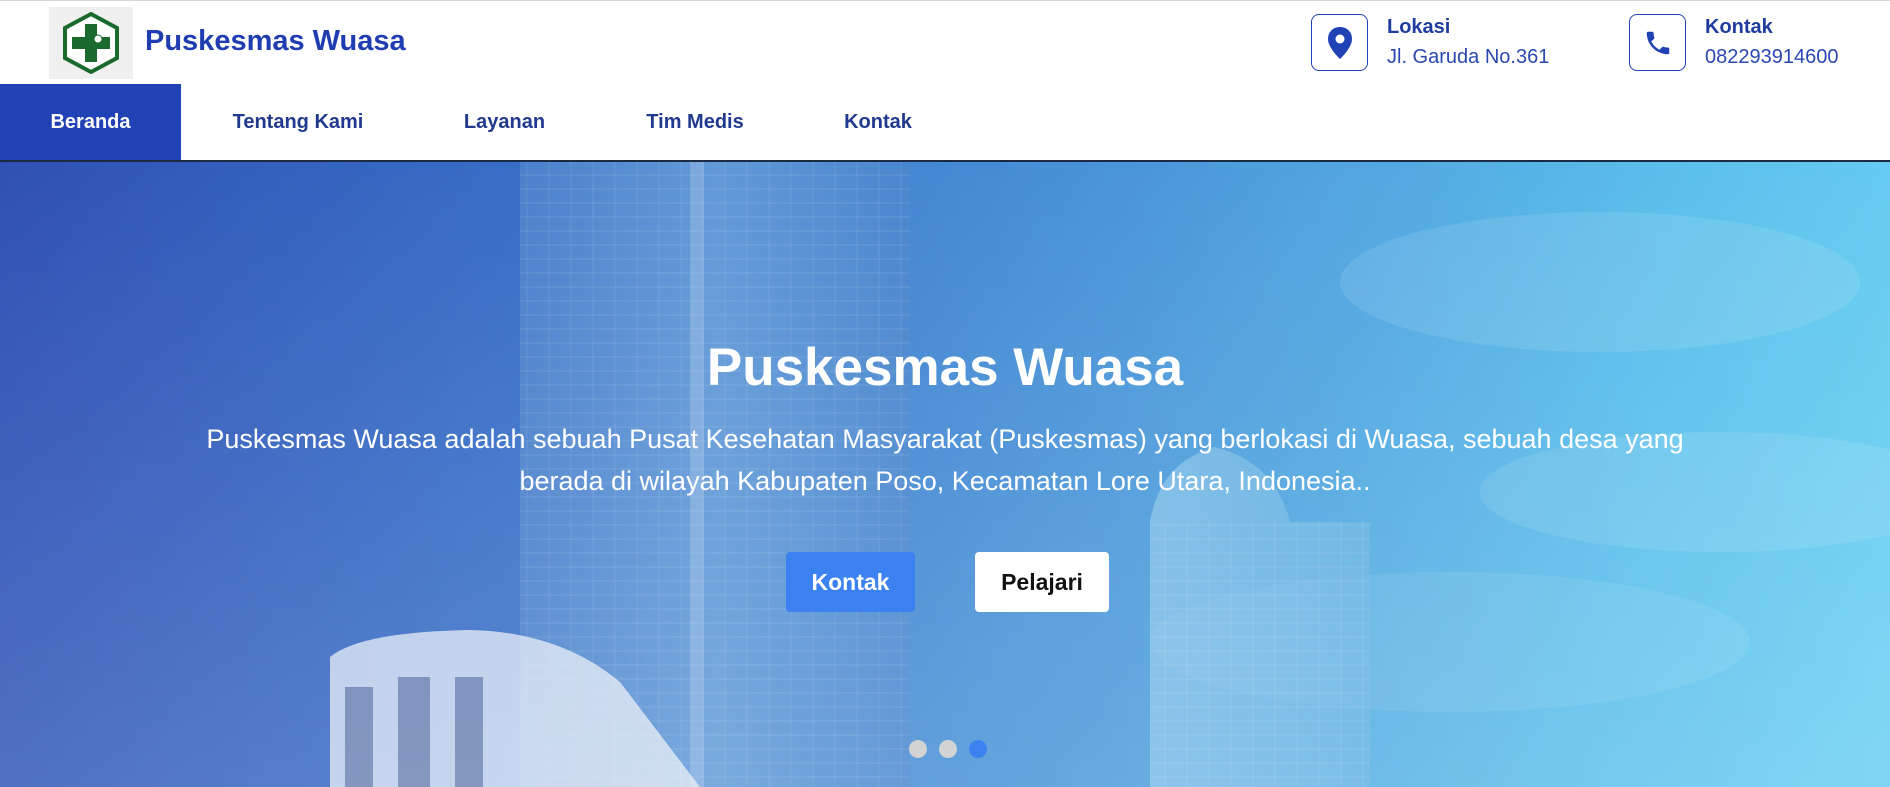 The height and width of the screenshot is (787, 1890). I want to click on location-icon-box, so click(1339, 42).